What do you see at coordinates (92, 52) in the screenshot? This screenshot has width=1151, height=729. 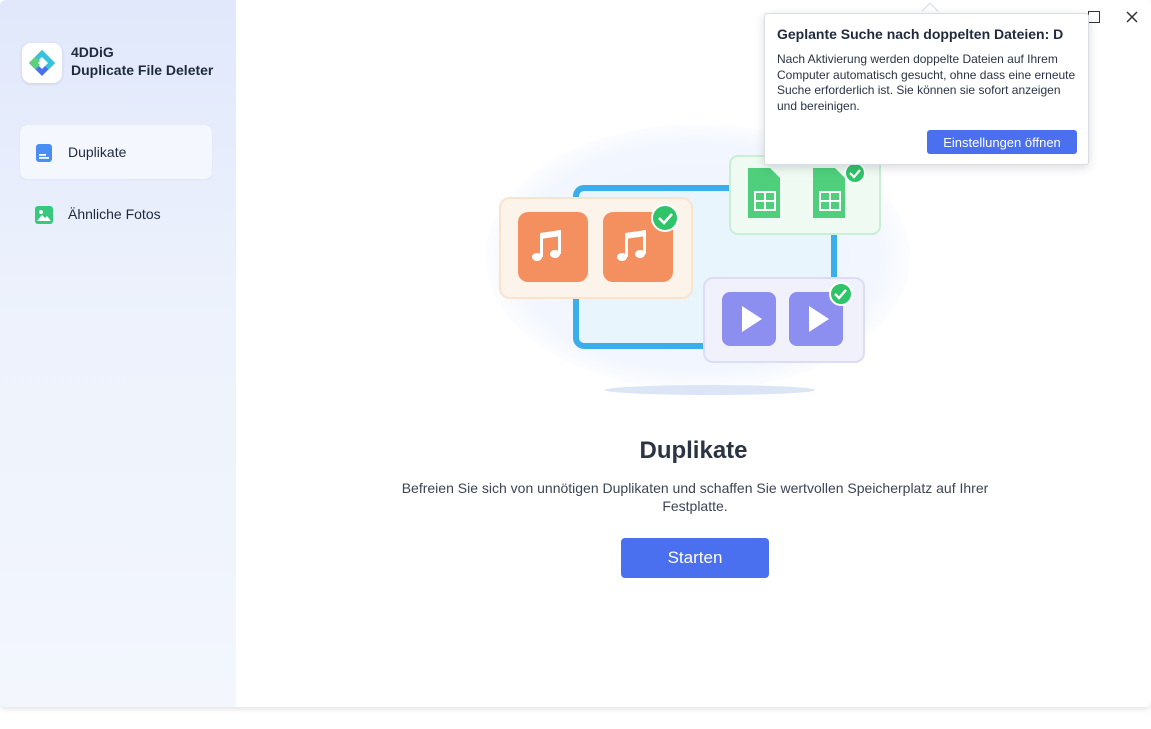 I see `brand-name: 4DDiG` at bounding box center [92, 52].